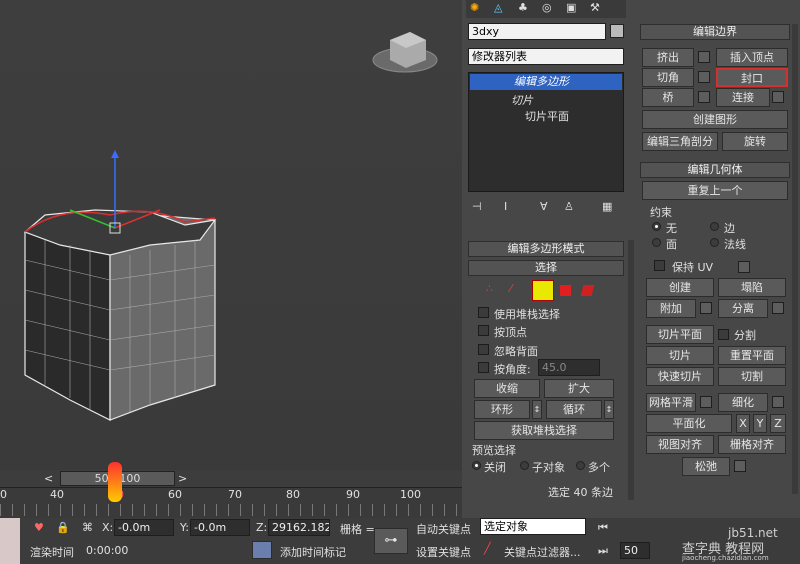 Image resolution: width=800 pixels, height=564 pixels. I want to click on utilities-tab-icon: ⚒, so click(595, 7).